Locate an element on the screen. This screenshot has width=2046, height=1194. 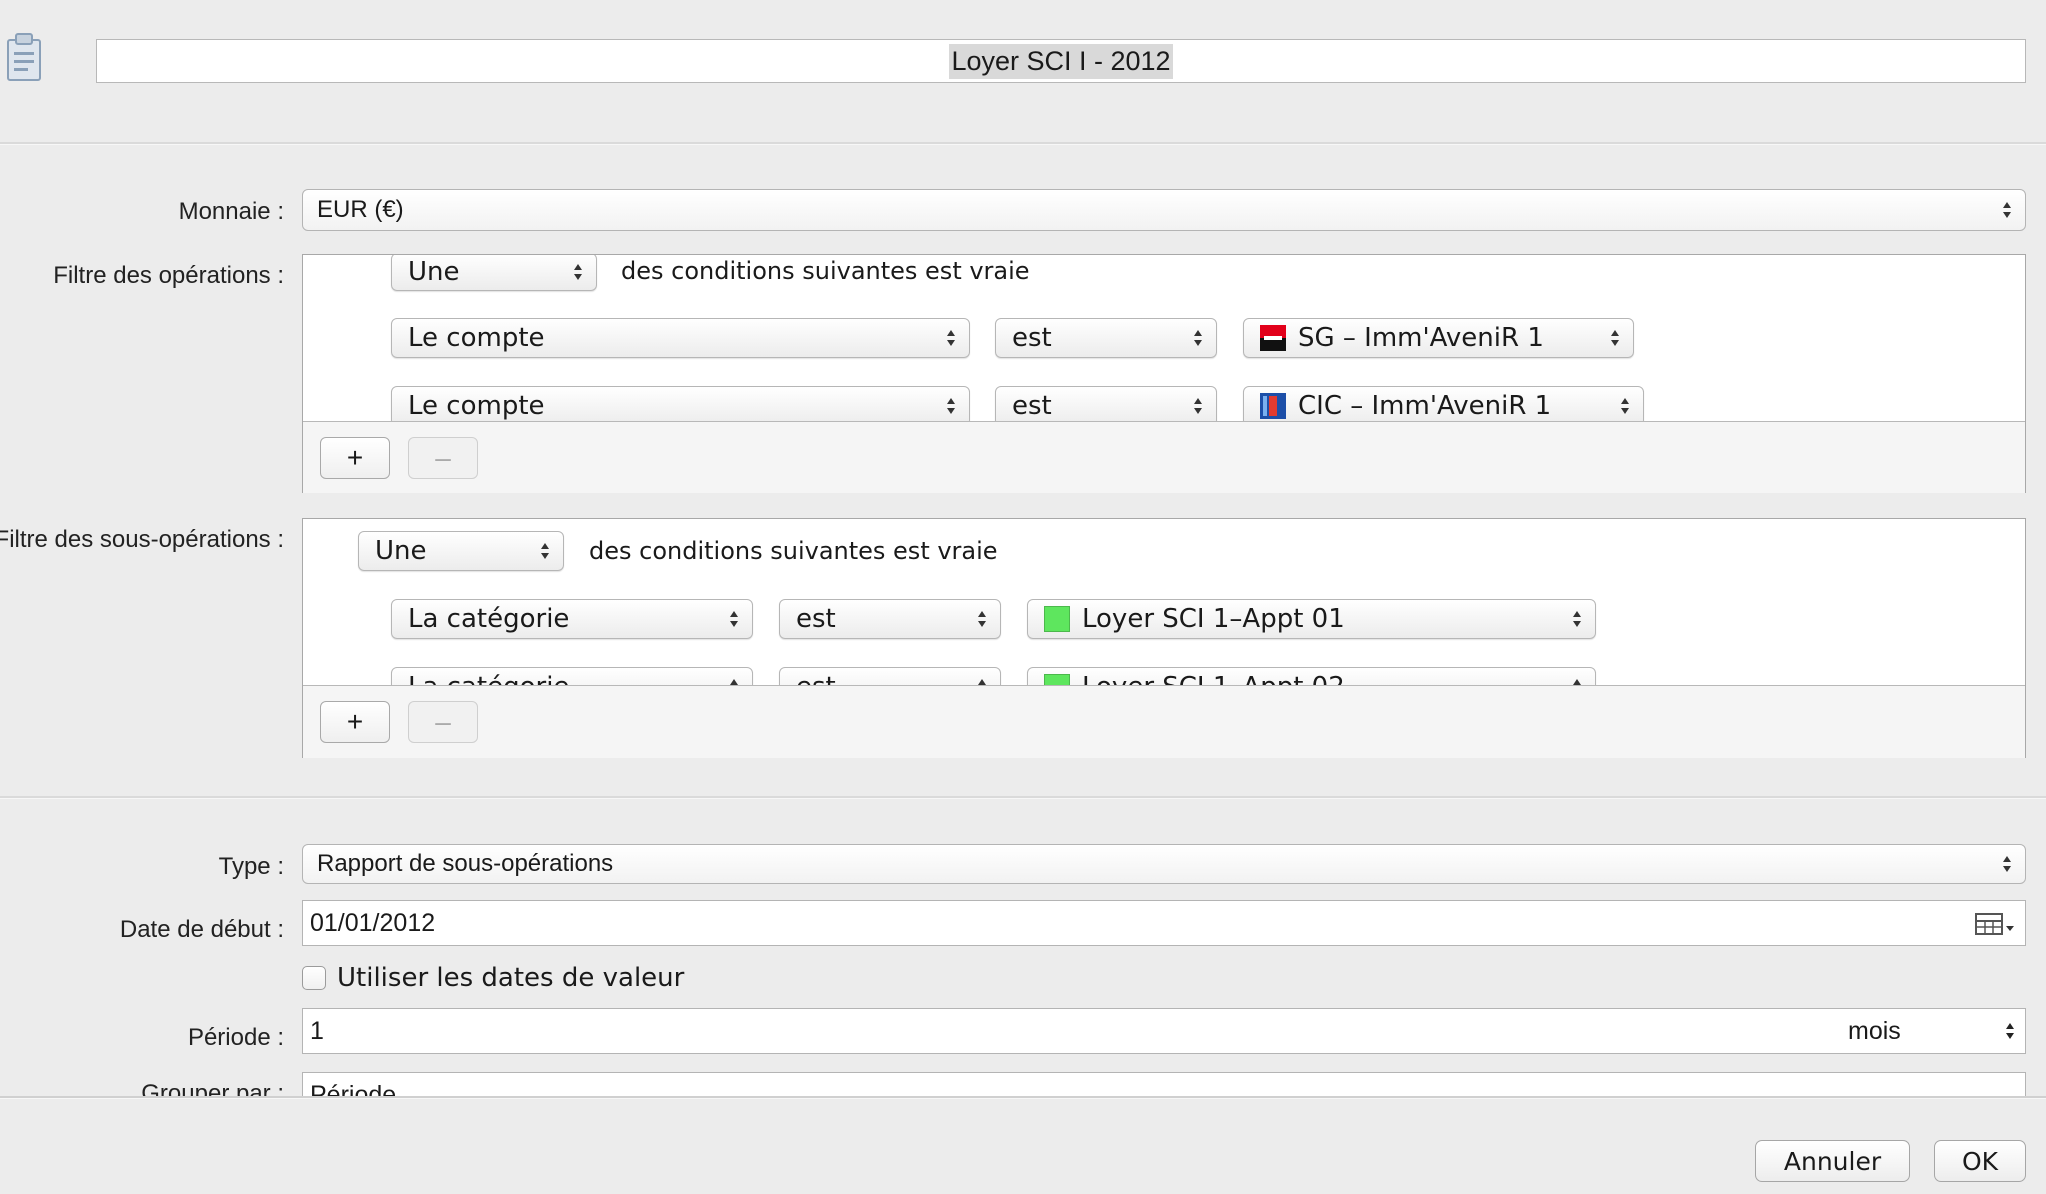
value-dates-label: Utiliser les dates de valeur is located at coordinates (511, 978).